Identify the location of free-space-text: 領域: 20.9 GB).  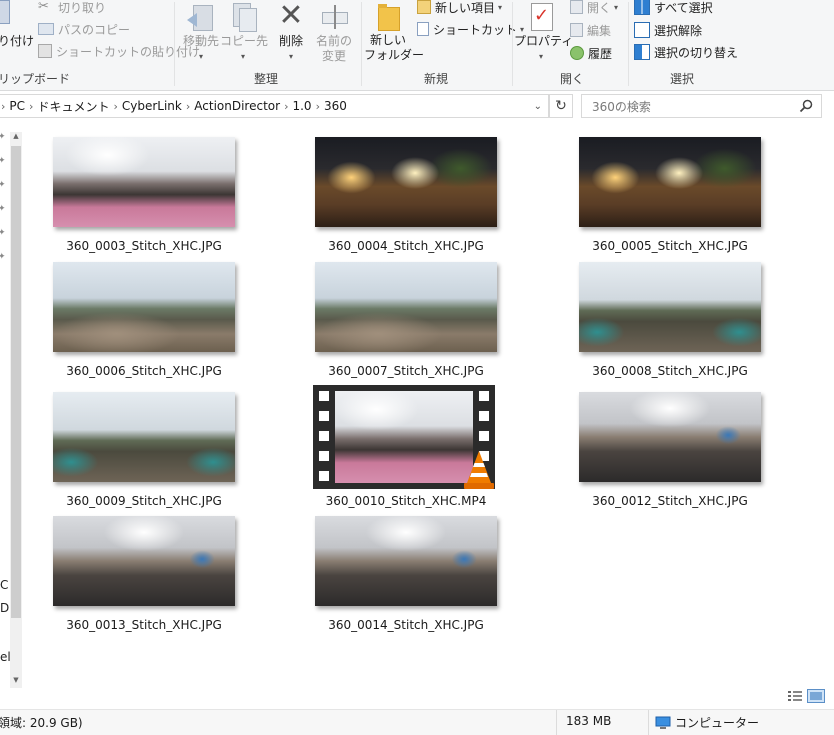
(41, 723).